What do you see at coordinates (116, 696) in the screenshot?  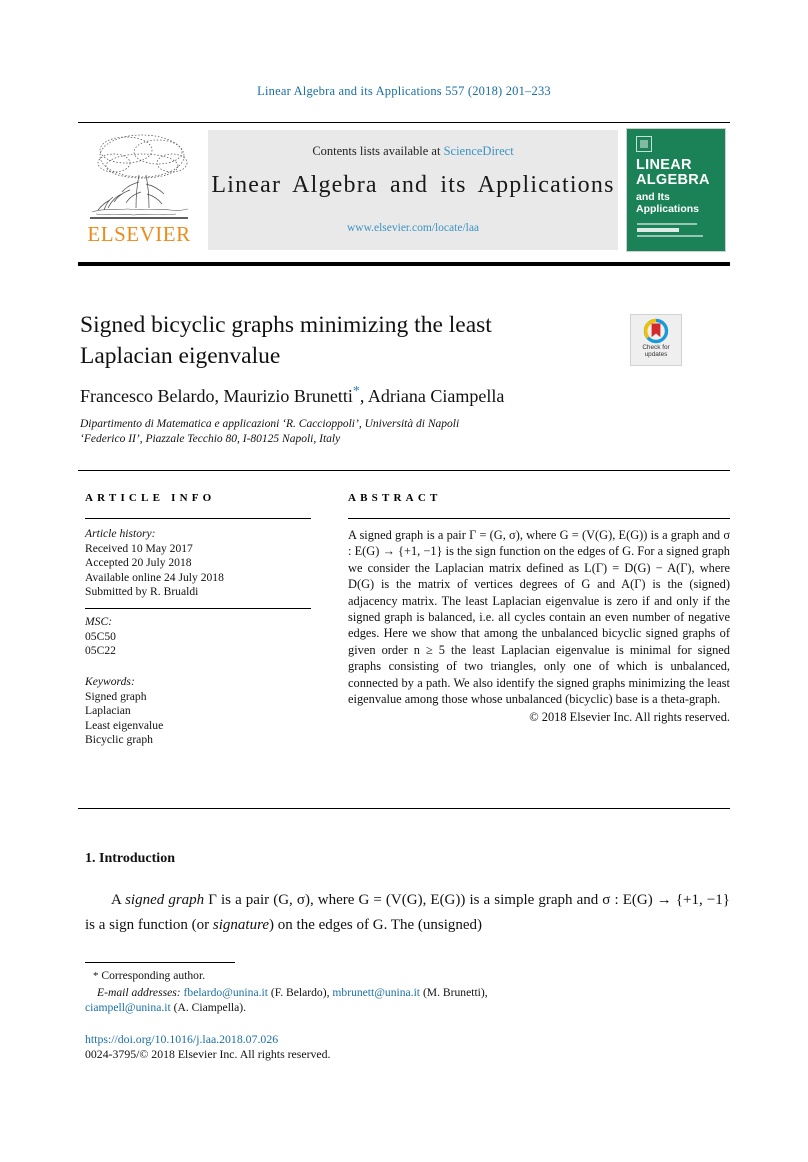 I see `keyword-0: Signed graph` at bounding box center [116, 696].